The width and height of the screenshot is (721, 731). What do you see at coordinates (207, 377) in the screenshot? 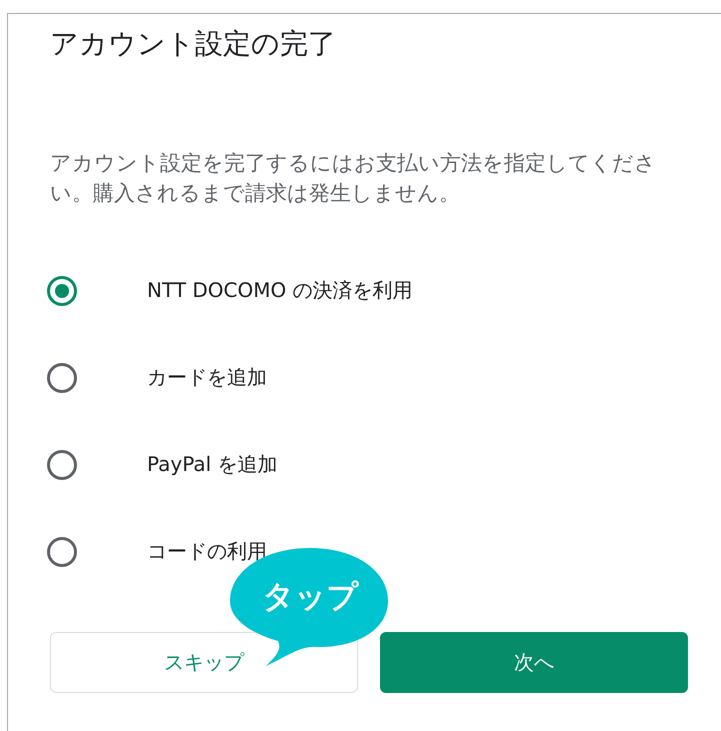
I see `option-label: カードを追加` at bounding box center [207, 377].